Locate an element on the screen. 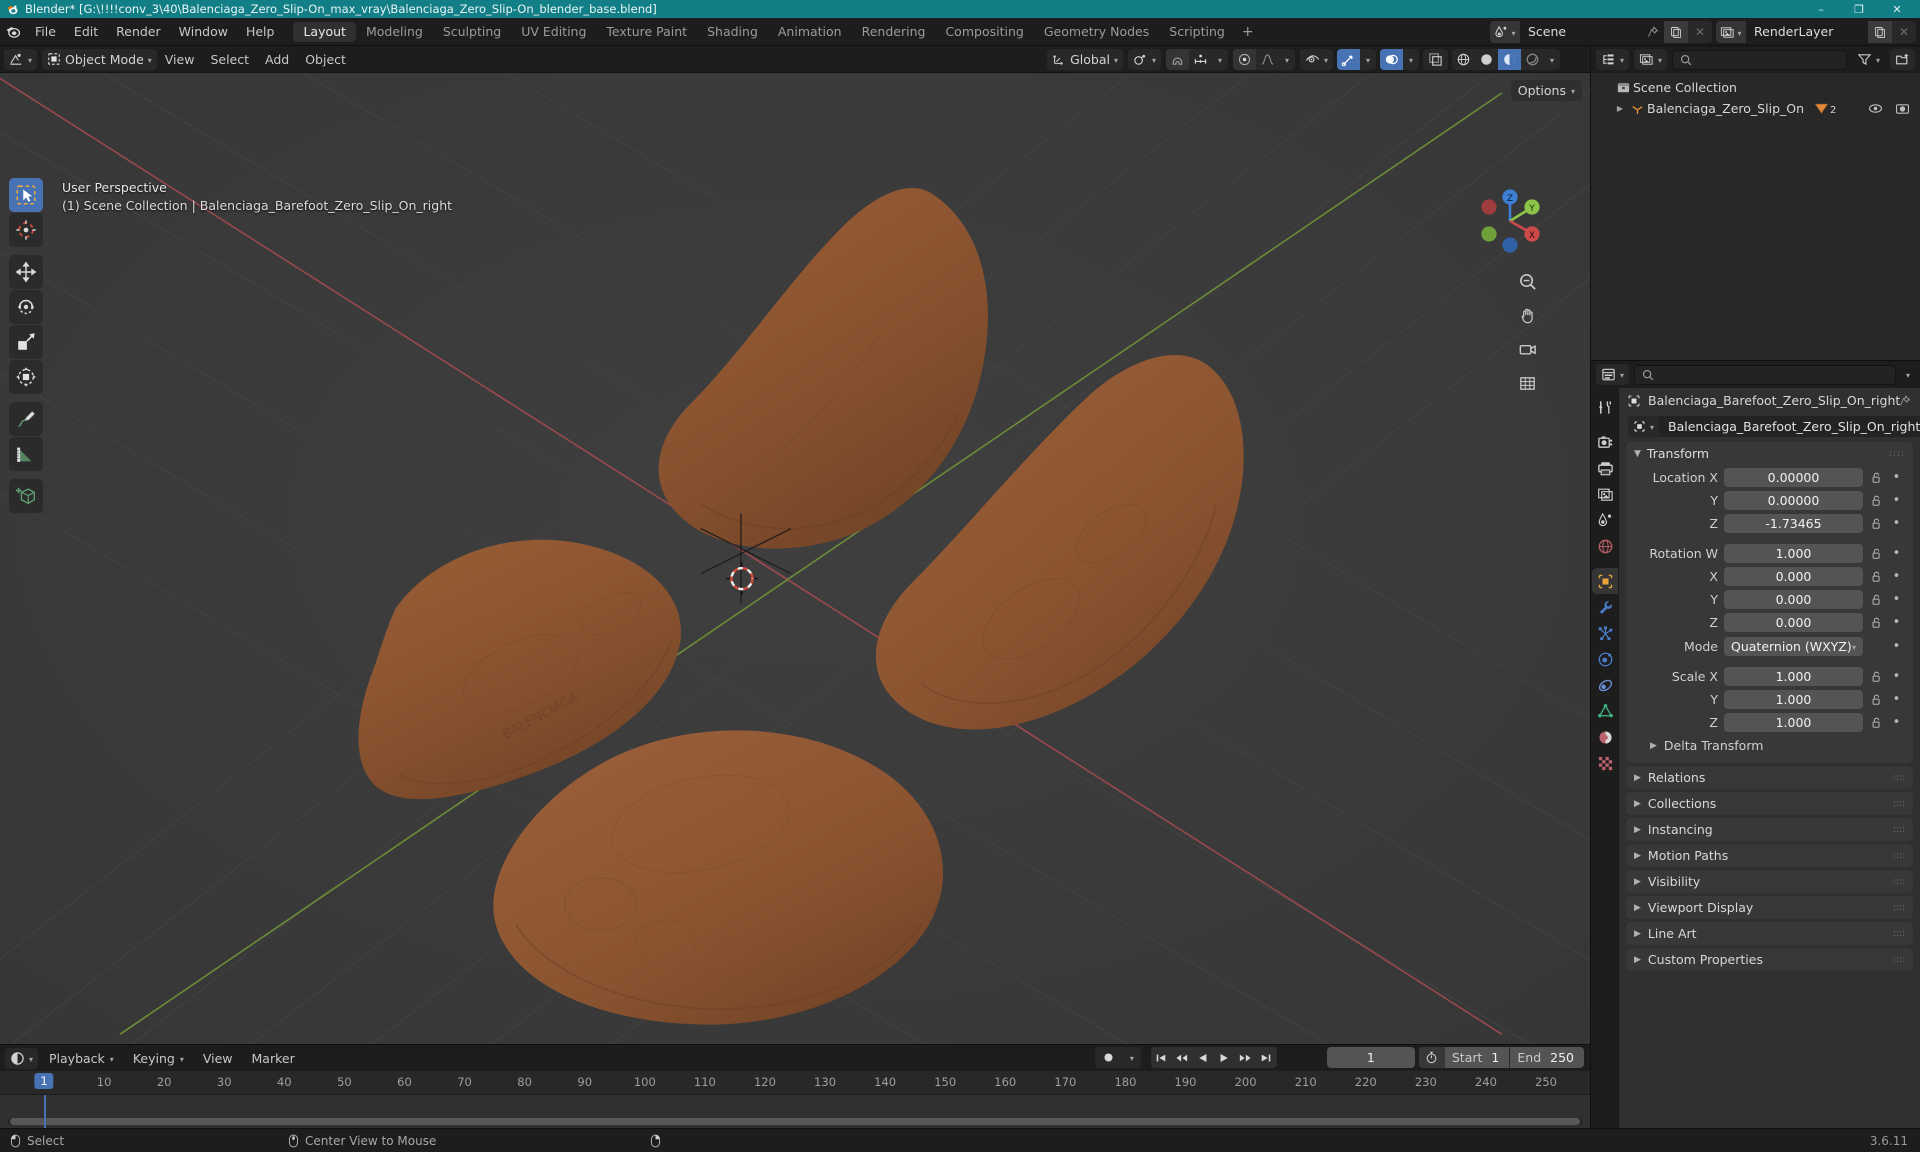 The image size is (1920, 1152). outliner-search-input is located at coordinates (1759, 59).